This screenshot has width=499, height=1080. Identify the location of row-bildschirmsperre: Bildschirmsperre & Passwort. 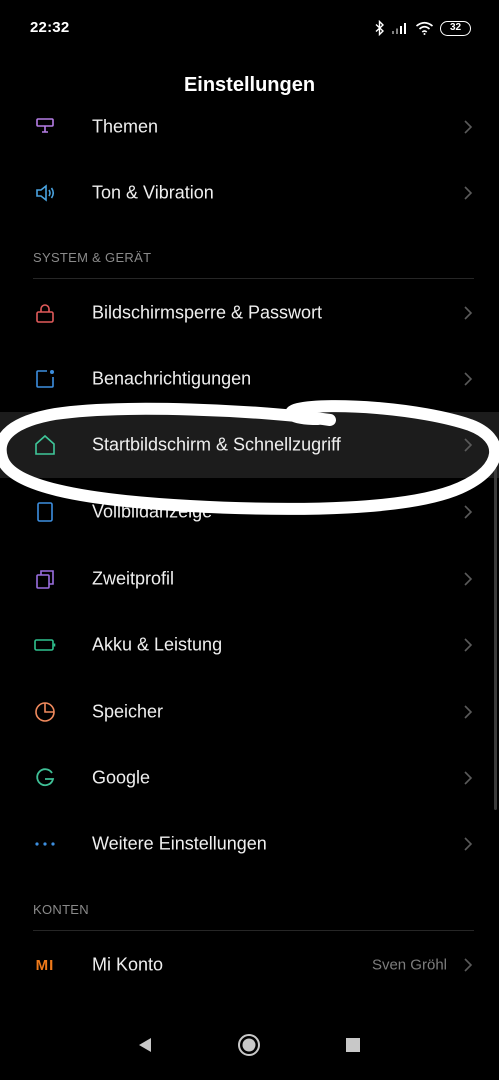
(249, 313).